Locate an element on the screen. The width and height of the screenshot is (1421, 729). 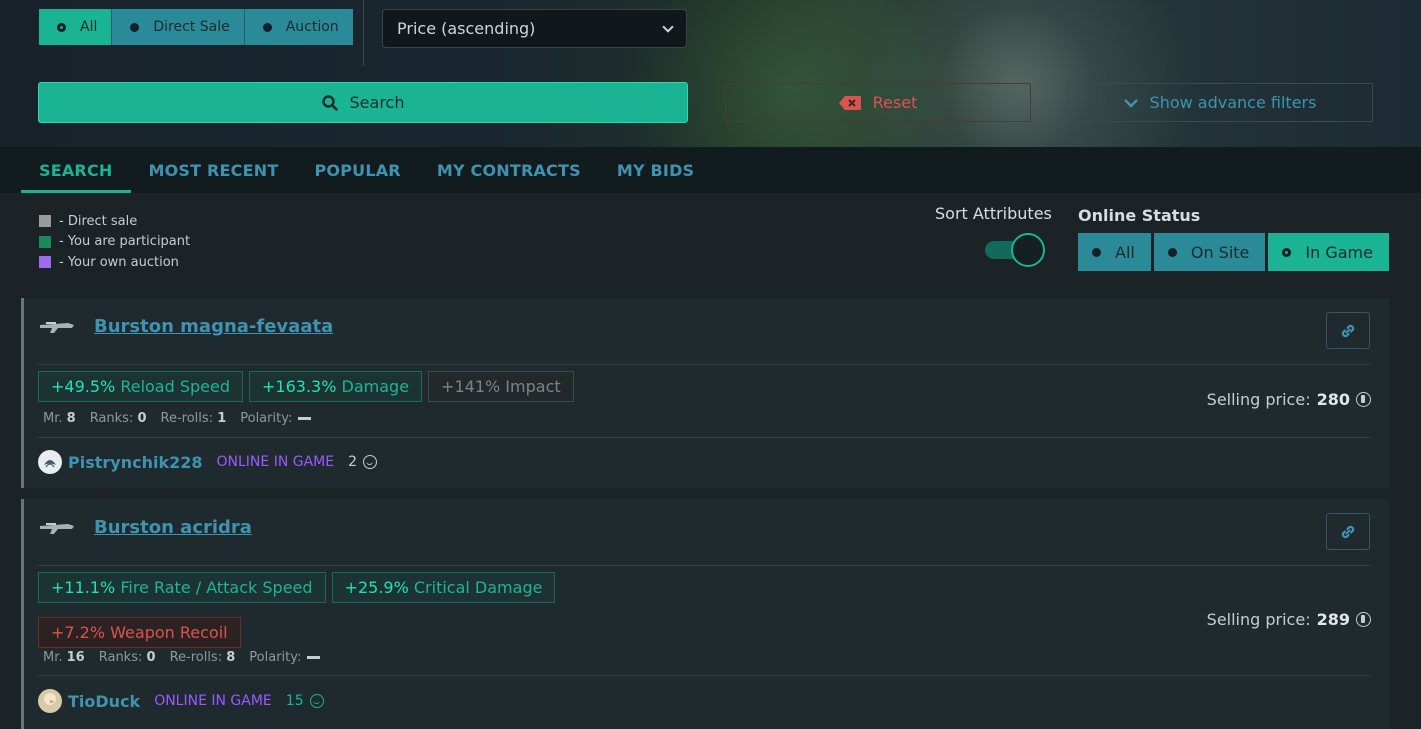
seller-info: Pistrynchik228 ONLINE IN GAME 2 is located at coordinates (208, 462).